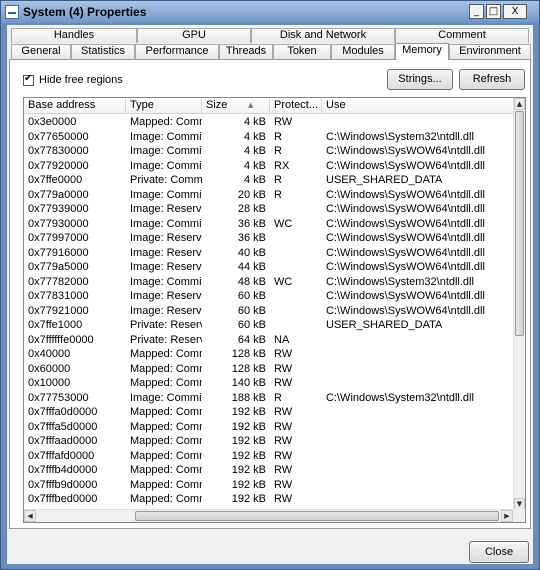 Image resolution: width=540 pixels, height=570 pixels. What do you see at coordinates (493, 11) in the screenshot?
I see `maximize-button: □` at bounding box center [493, 11].